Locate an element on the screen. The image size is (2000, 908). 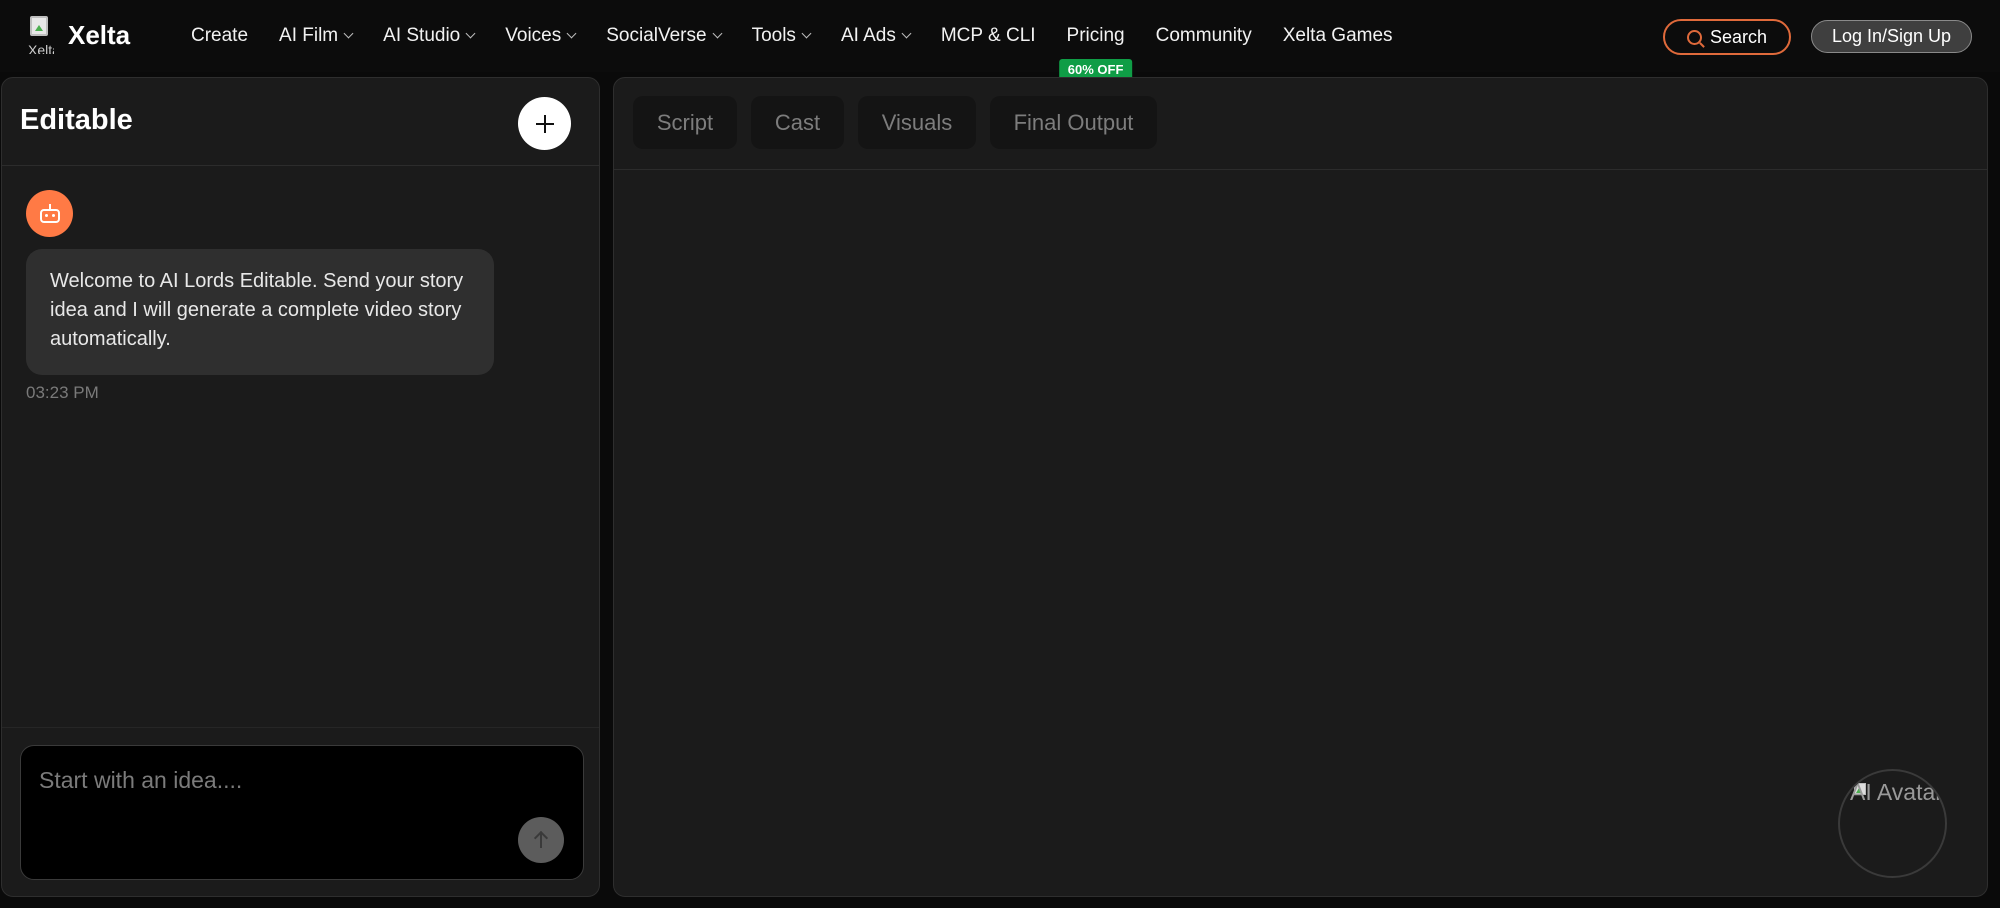
nav-label: Pricing is located at coordinates (1095, 35).